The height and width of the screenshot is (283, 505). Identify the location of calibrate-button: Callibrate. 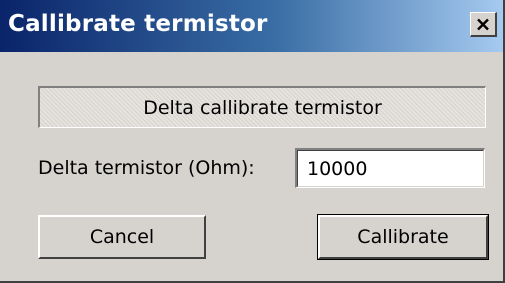
(403, 237).